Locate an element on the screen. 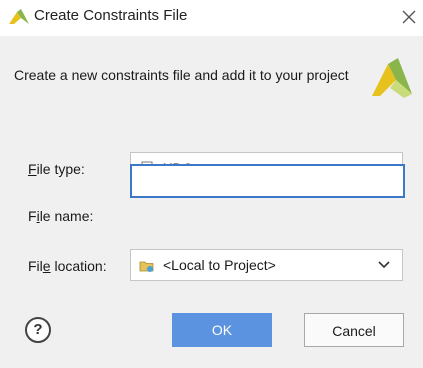 This screenshot has height=368, width=423. cancel-button-label: Cancel is located at coordinates (354, 331).